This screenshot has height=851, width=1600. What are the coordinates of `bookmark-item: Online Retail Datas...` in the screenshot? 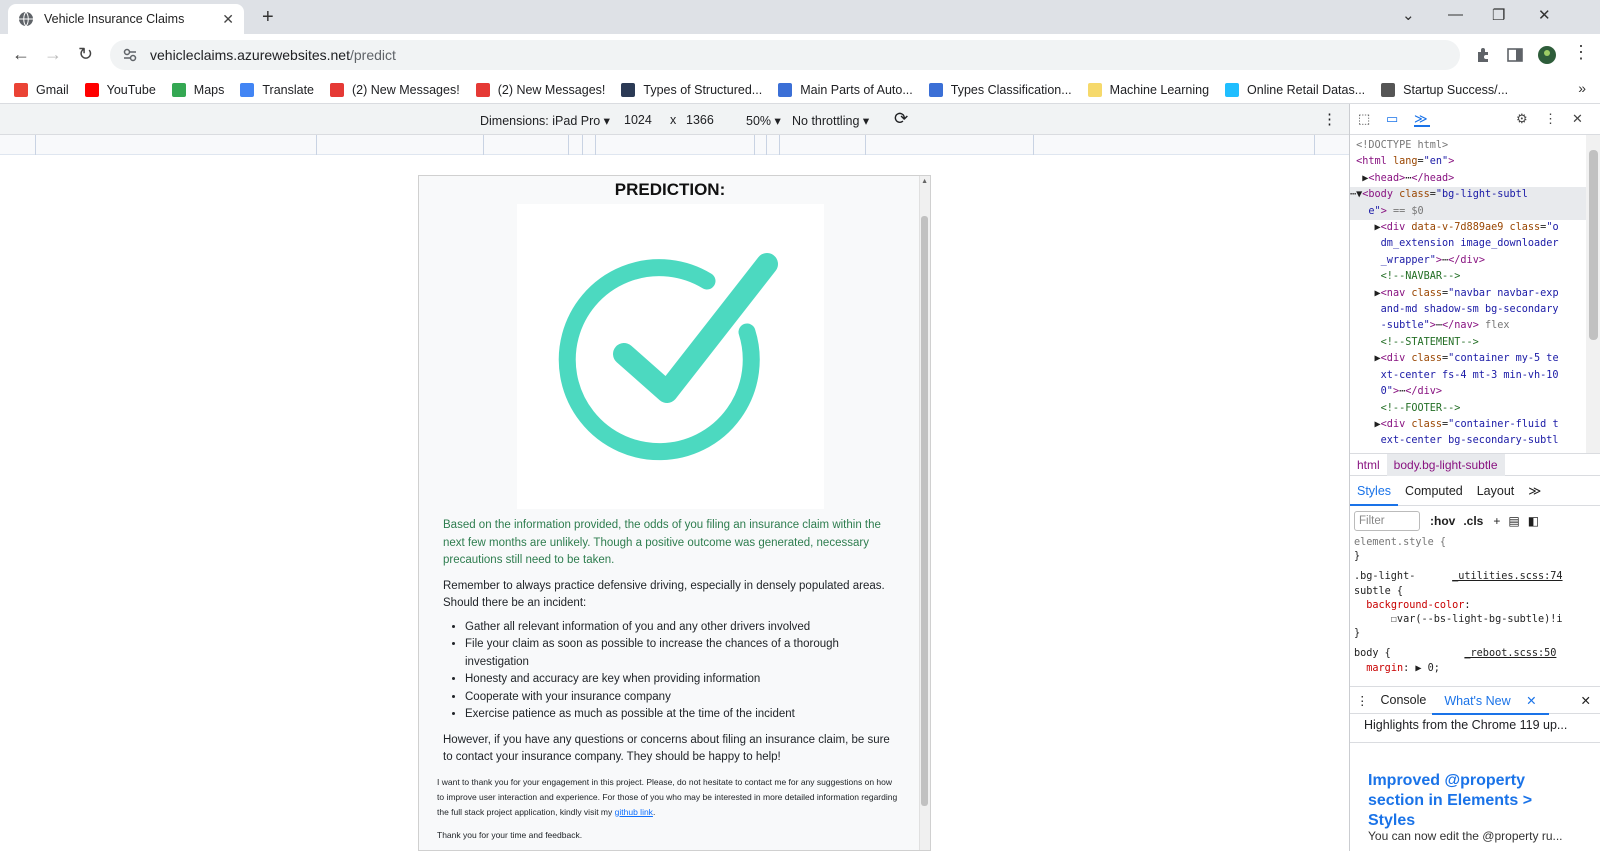 It's located at (1295, 89).